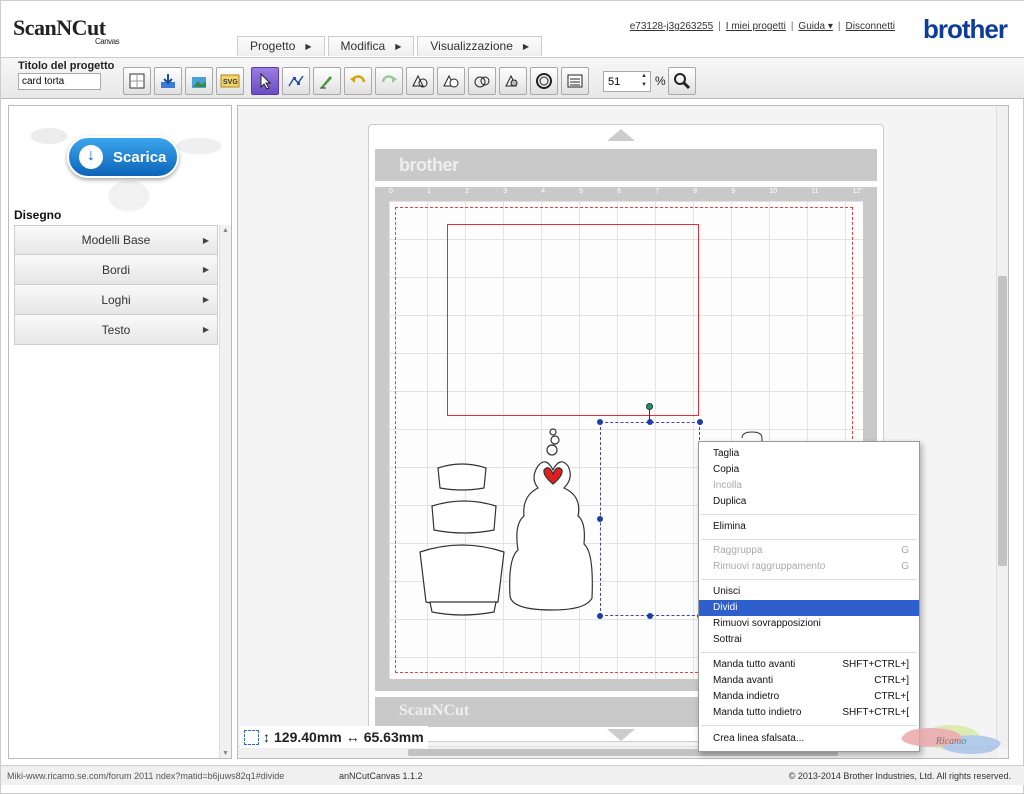 The width and height of the screenshot is (1024, 794). Describe the element at coordinates (225, 753) in the screenshot. I see `scroll-down-icon: ▼` at that location.